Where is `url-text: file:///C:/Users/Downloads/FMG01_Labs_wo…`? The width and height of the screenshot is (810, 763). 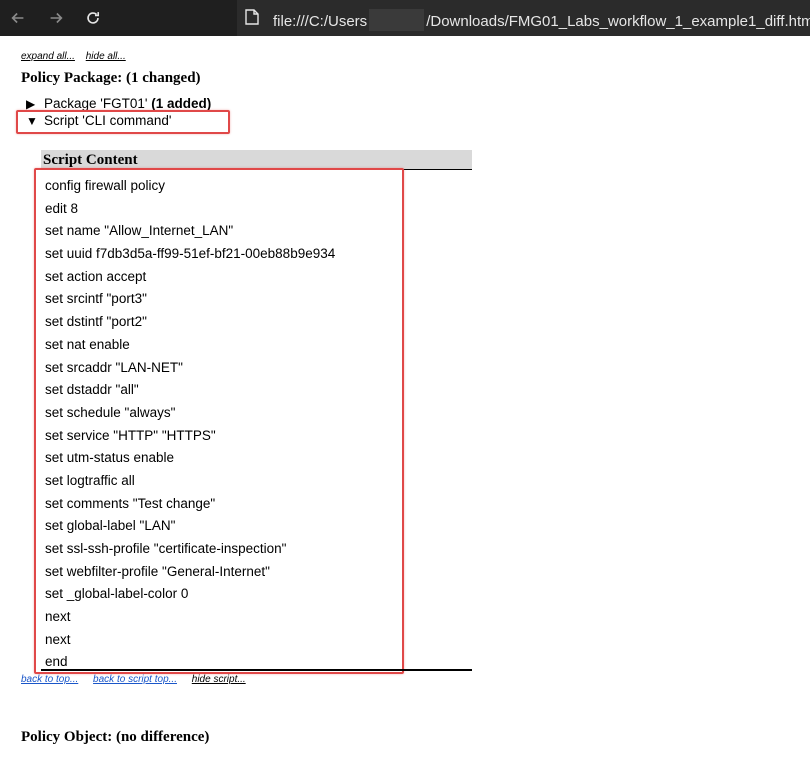
url-text: file:///C:/Users/Downloads/FMG01_Labs_wo… is located at coordinates (541, 20).